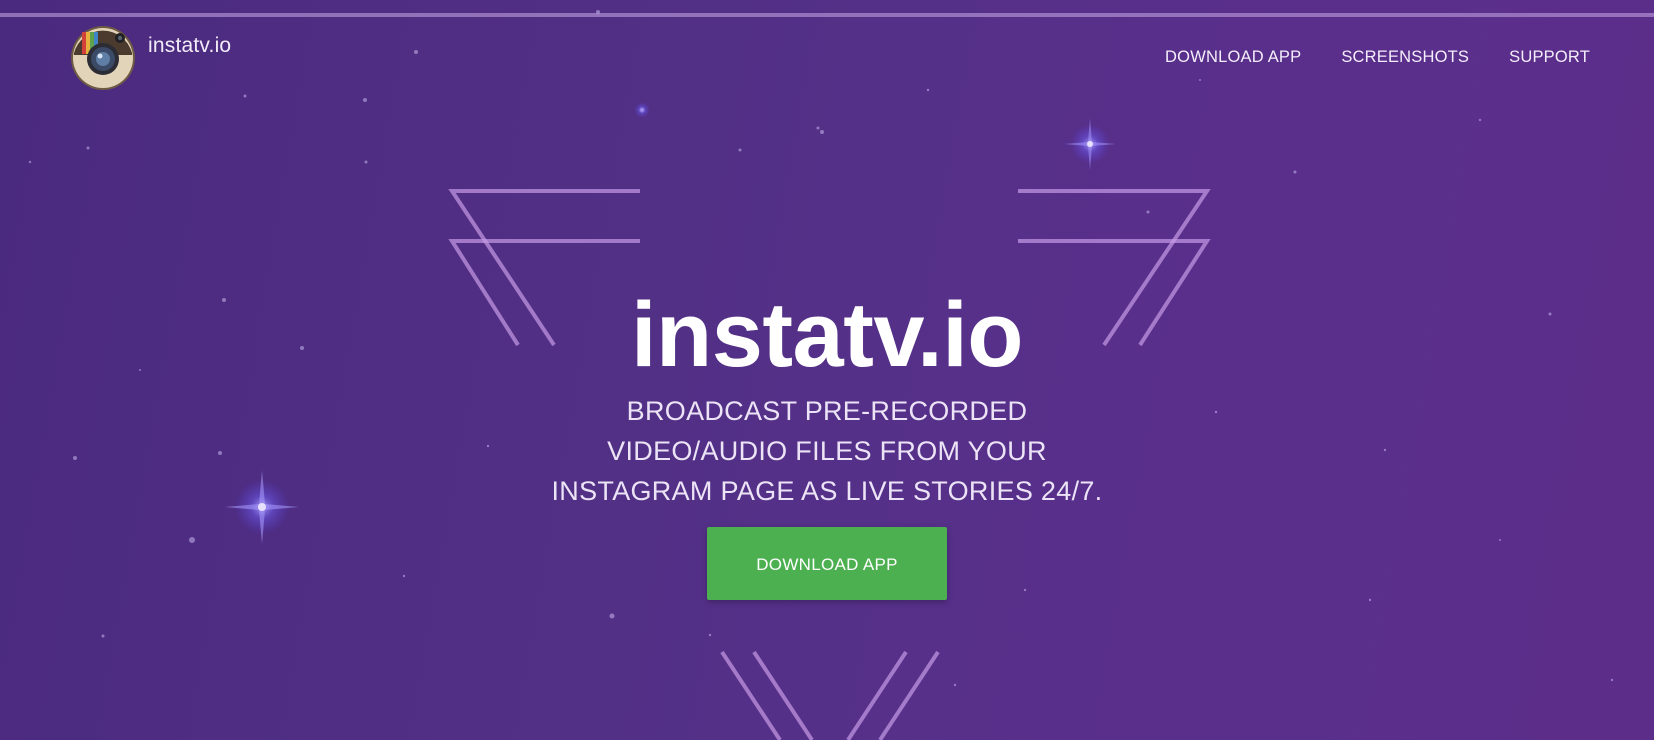 The height and width of the screenshot is (740, 1654). I want to click on nav-screenshots: SCREENSHOTS, so click(1405, 57).